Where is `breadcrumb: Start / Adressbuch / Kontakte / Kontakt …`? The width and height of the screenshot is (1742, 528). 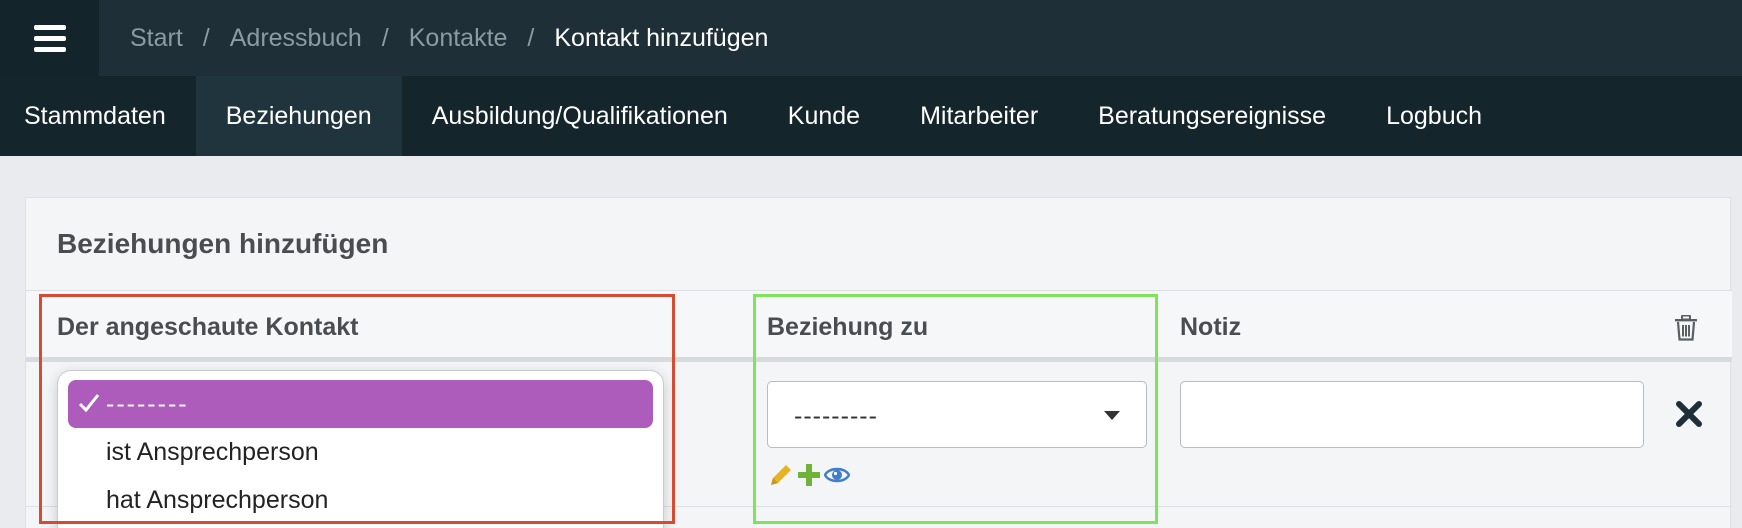
breadcrumb: Start / Adressbuch / Kontakte / Kontakt … is located at coordinates (449, 38).